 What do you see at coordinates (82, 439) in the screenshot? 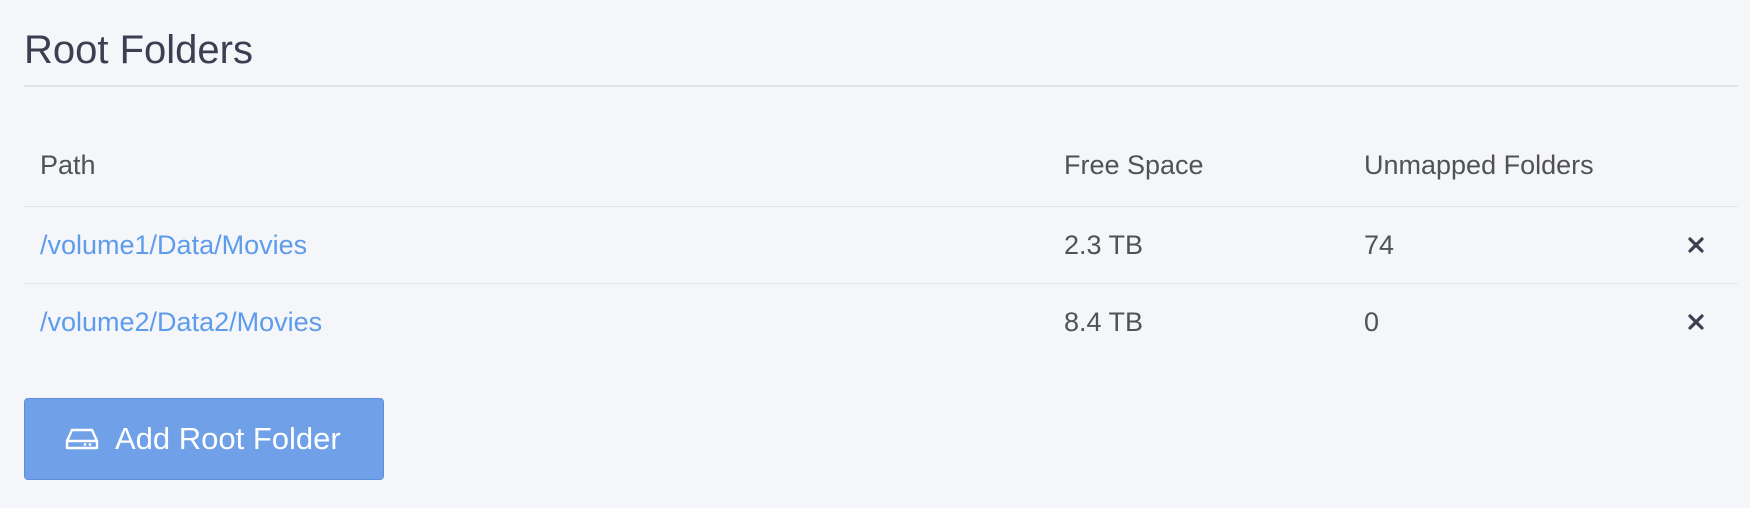
I see `hard-drive-icon` at bounding box center [82, 439].